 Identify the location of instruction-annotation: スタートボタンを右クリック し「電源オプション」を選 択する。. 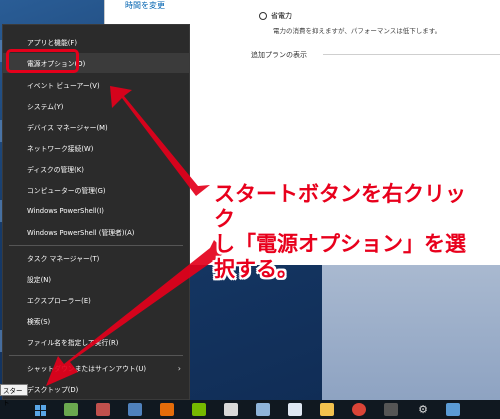
(349, 232).